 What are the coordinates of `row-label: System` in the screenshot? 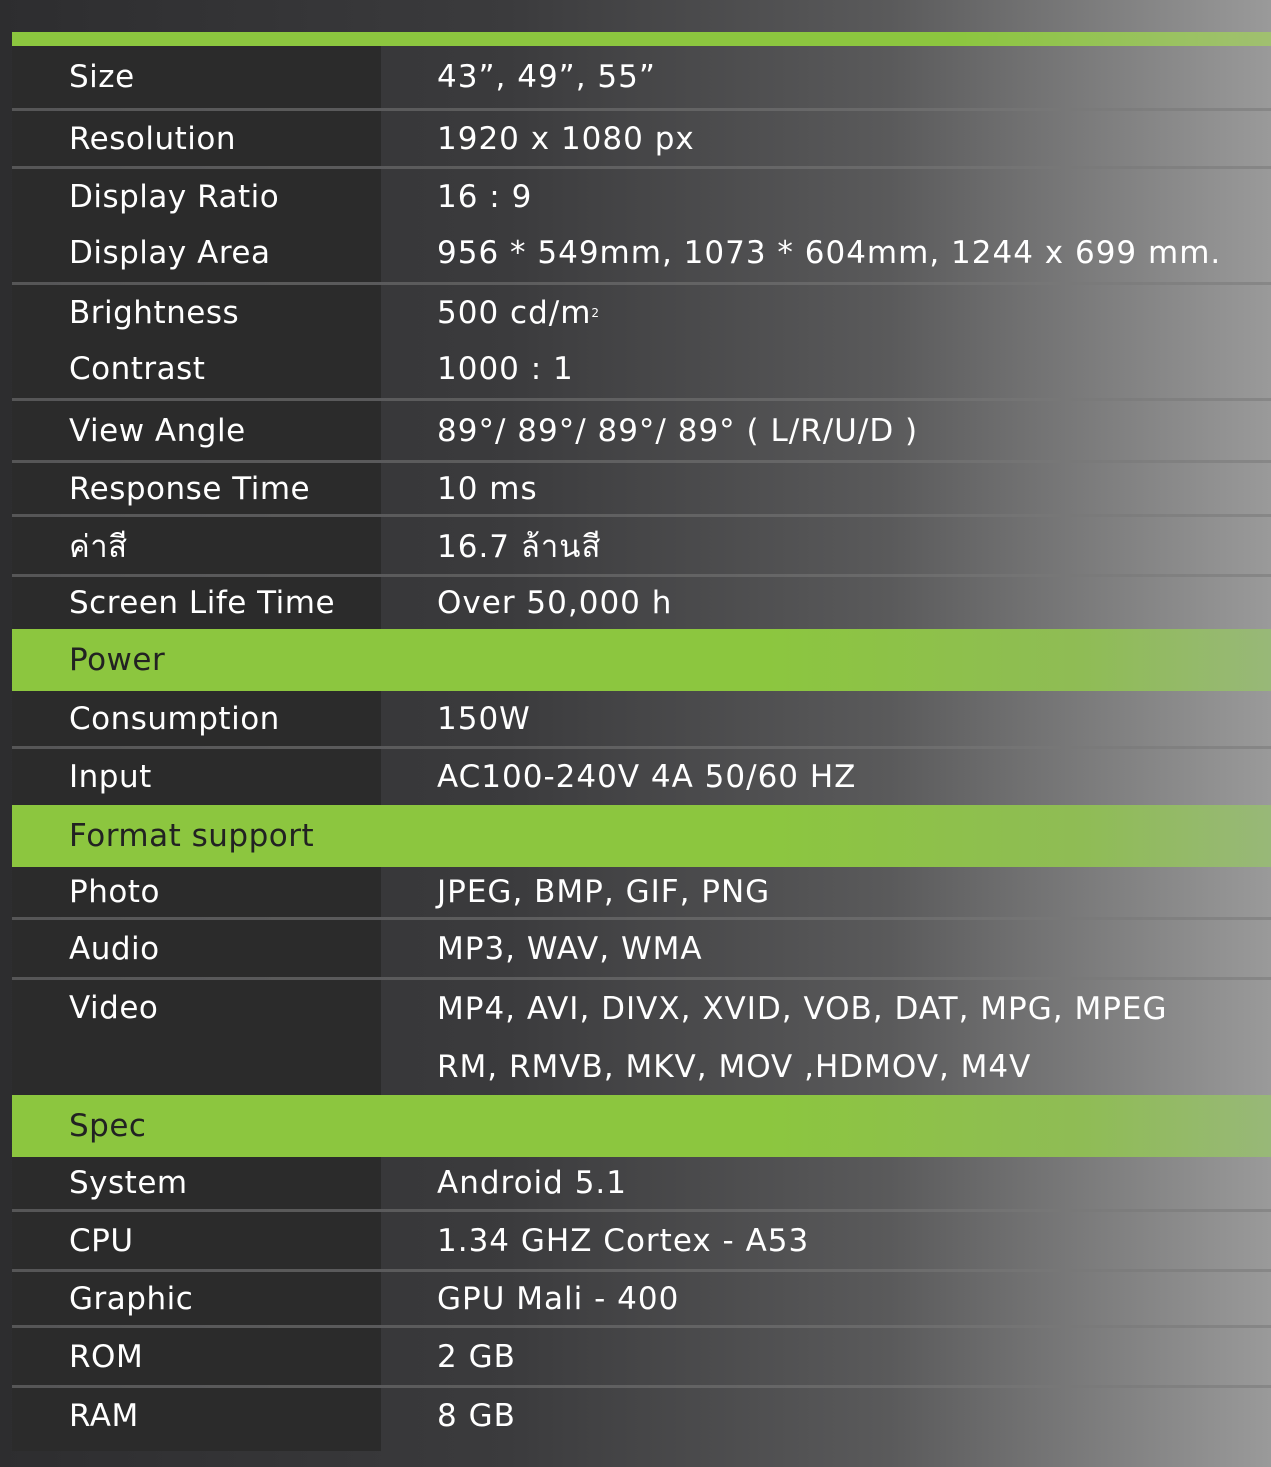 It's located at (196, 1183).